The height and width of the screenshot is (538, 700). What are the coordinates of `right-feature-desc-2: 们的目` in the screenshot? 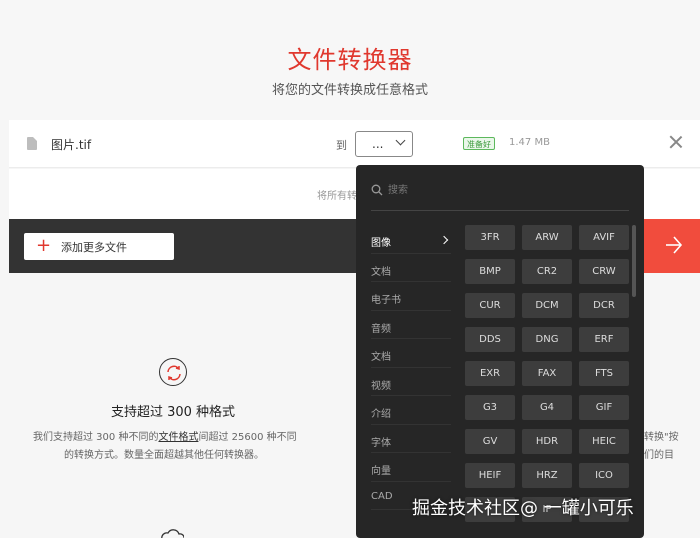 It's located at (659, 455).